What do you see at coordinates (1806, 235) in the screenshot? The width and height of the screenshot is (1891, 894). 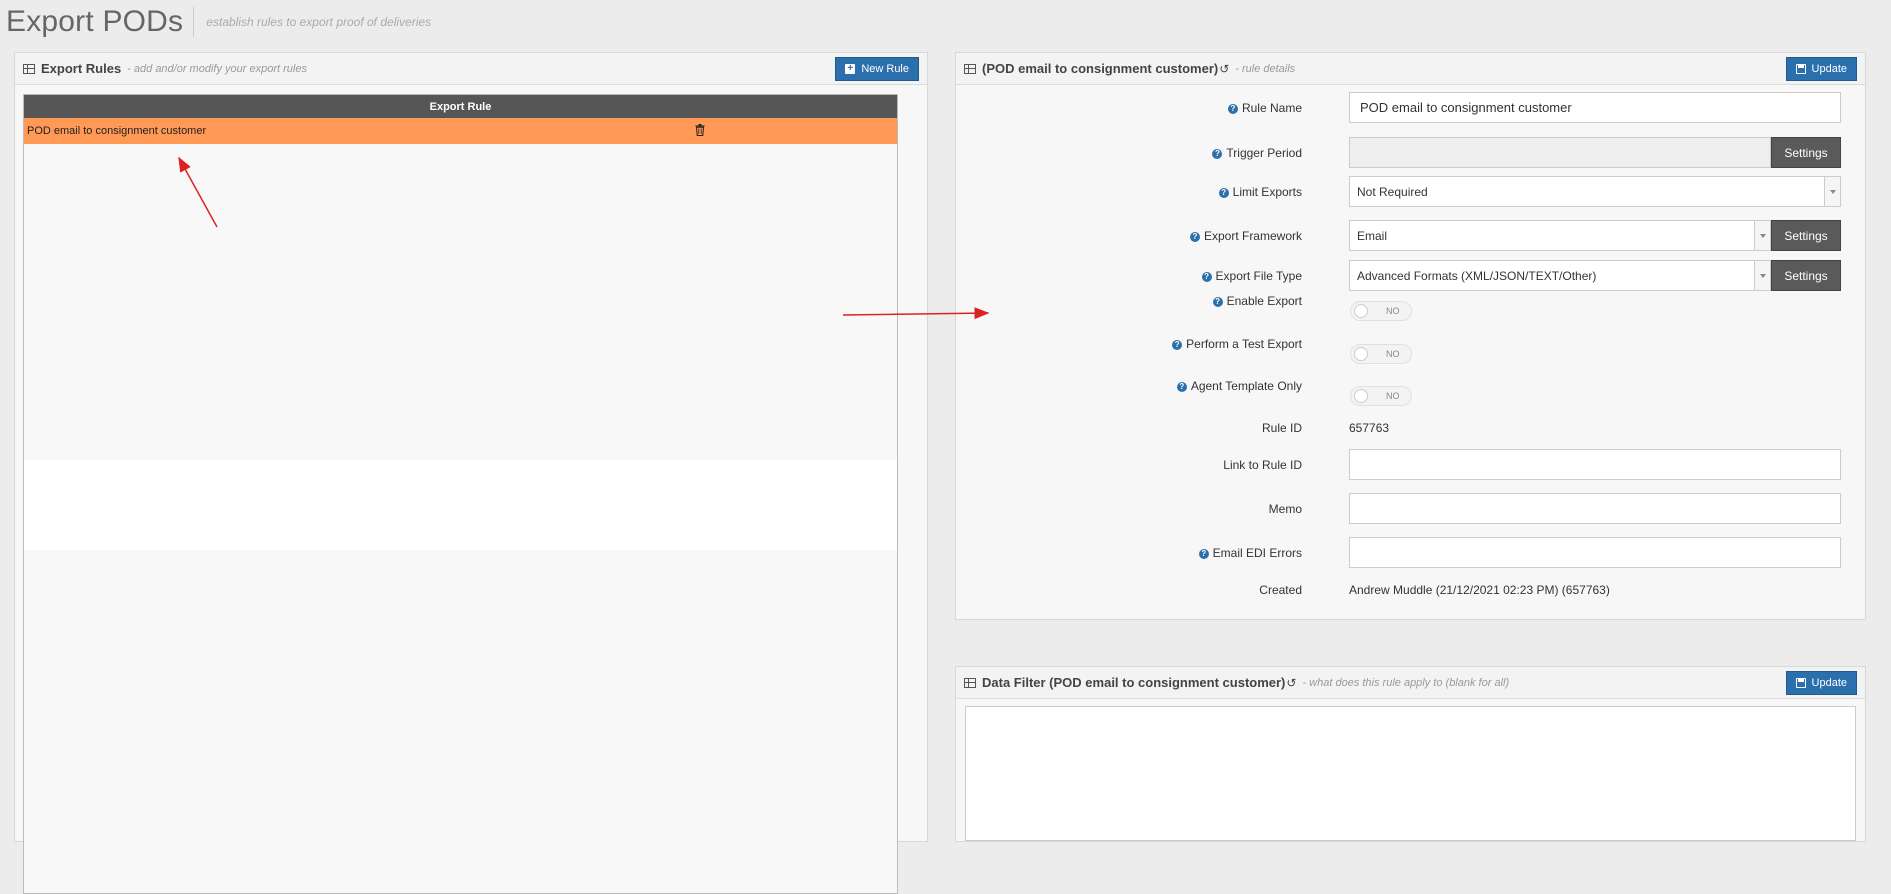 I see `export-framework-settings-button: Settings` at bounding box center [1806, 235].